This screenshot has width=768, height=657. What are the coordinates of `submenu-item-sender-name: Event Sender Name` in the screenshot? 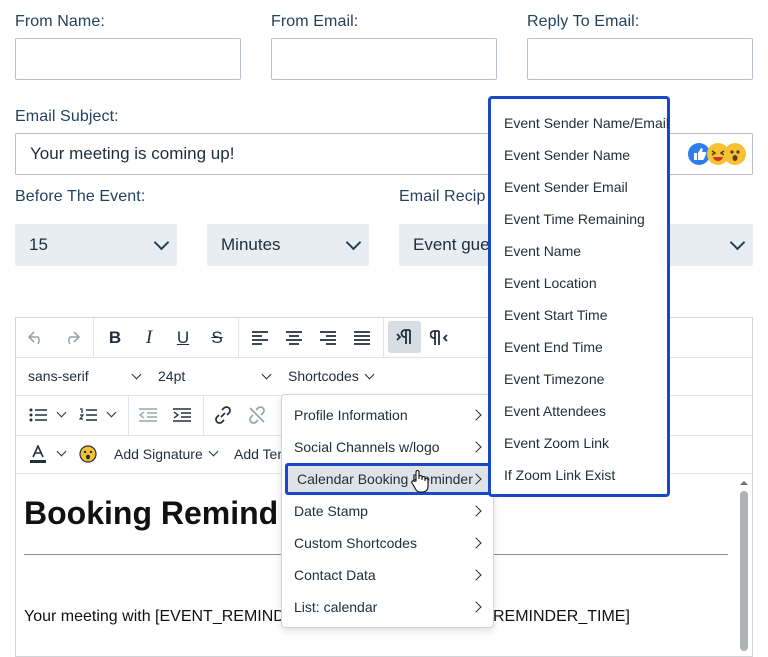 It's located at (567, 155).